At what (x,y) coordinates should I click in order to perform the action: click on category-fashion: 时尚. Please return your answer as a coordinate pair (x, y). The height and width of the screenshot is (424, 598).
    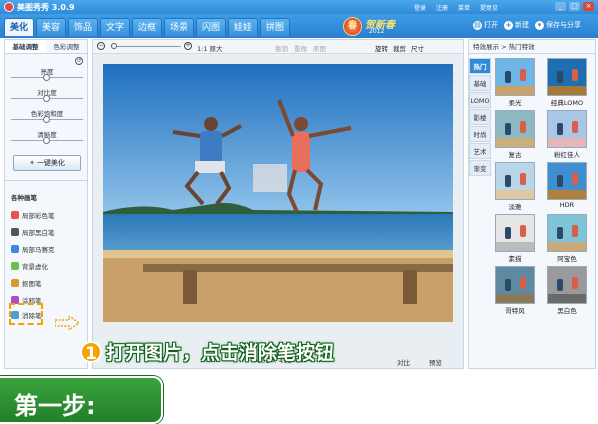
    Looking at the image, I should click on (480, 134).